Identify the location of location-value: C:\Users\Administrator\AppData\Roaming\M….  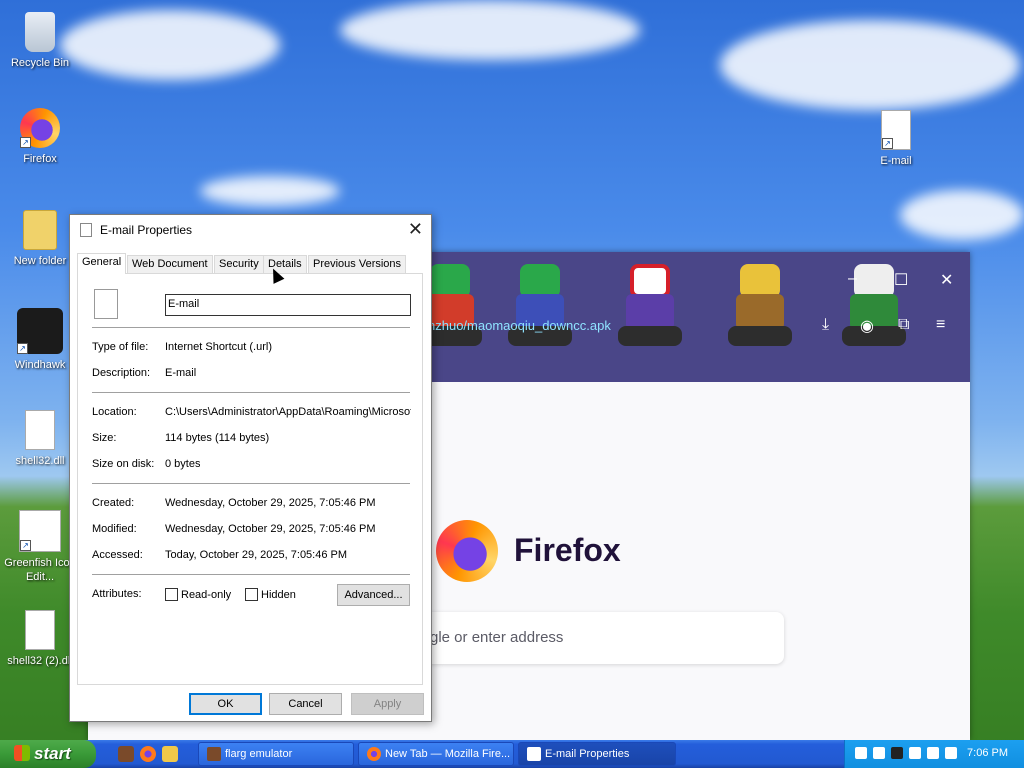
(288, 412).